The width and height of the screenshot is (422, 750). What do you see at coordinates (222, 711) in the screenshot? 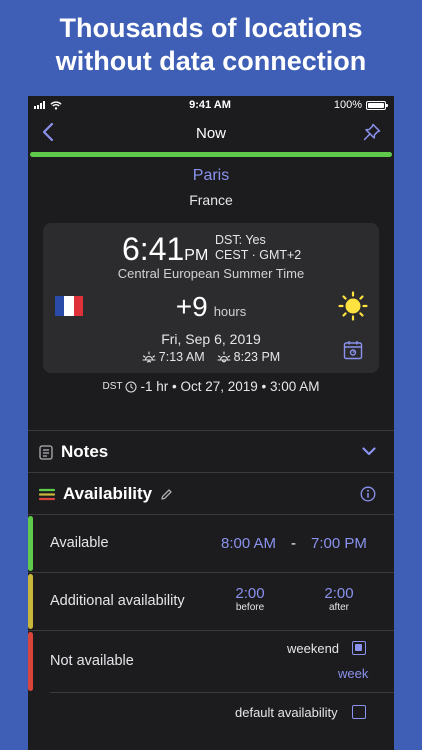
I see `default-availability-row: default availability` at bounding box center [222, 711].